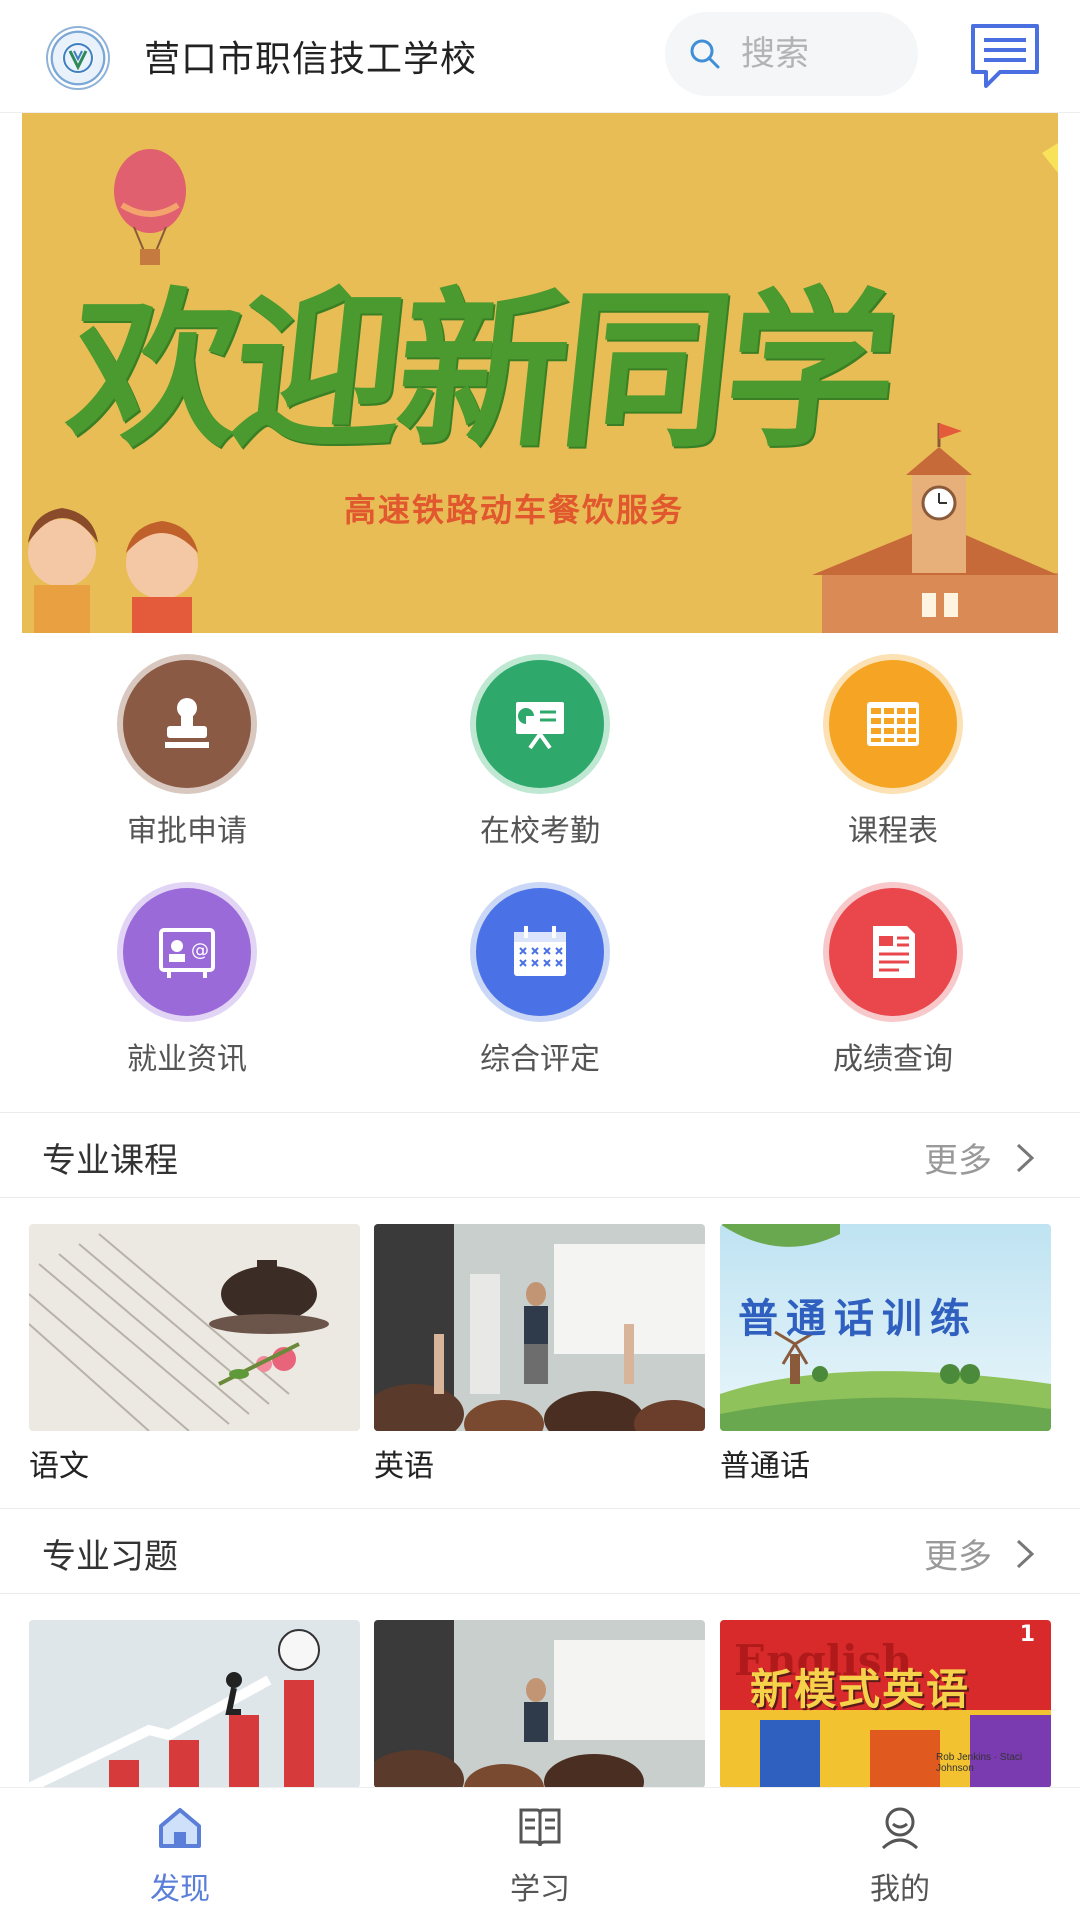 The width and height of the screenshot is (1080, 1920). Describe the element at coordinates (540, 1889) in the screenshot. I see `nav-label: 学习` at that location.